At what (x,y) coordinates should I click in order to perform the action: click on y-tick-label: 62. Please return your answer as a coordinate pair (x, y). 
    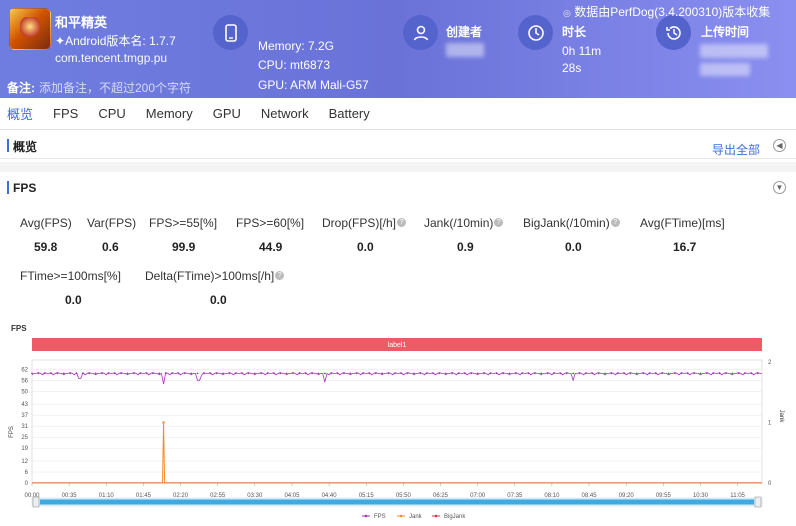
    Looking at the image, I should click on (24, 370).